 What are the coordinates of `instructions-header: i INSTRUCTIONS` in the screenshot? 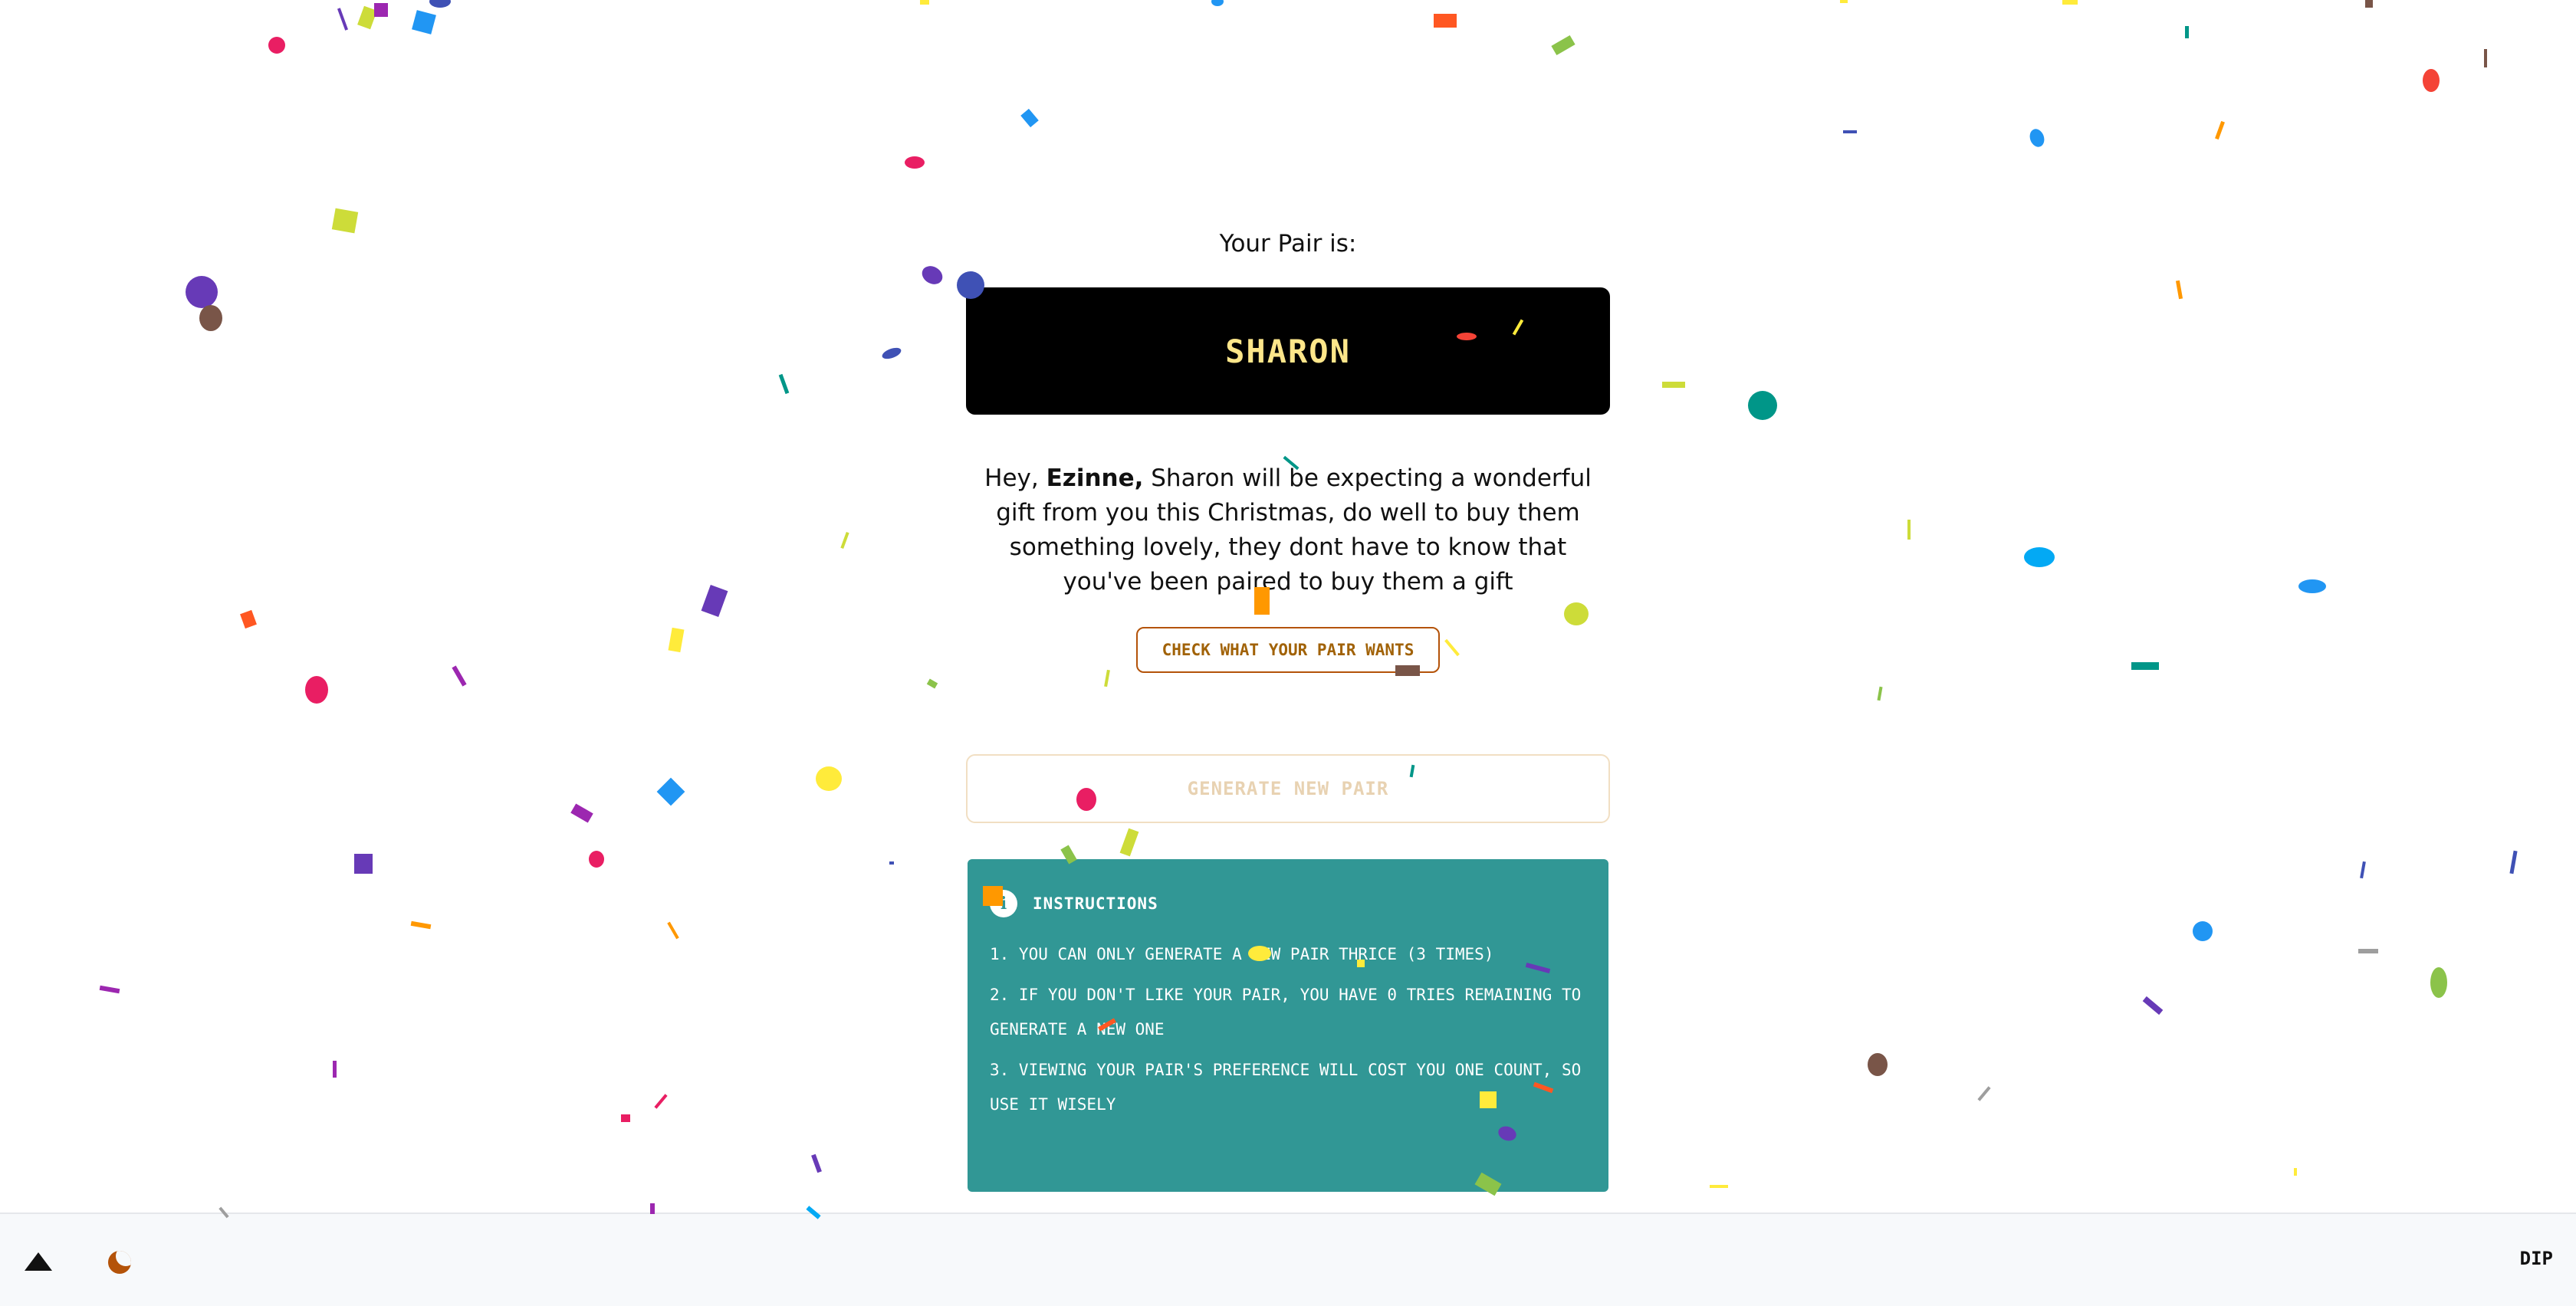 It's located at (1288, 903).